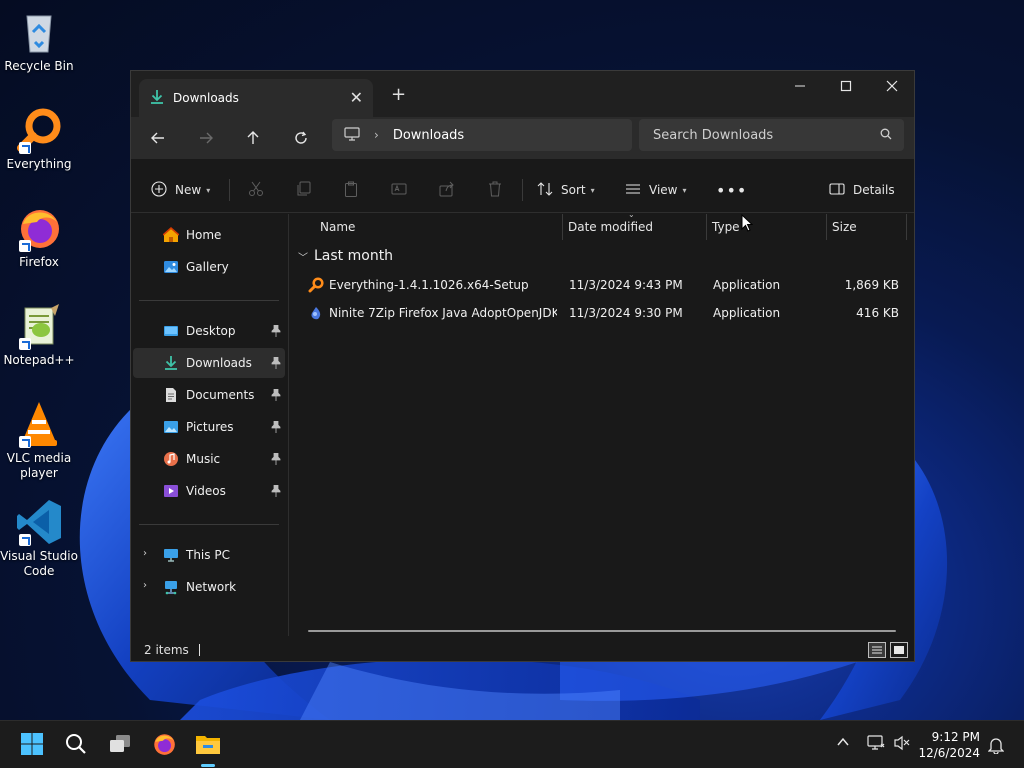 The width and height of the screenshot is (1024, 768). I want to click on system-clock: 9:12 PM 12/6/2024, so click(949, 745).